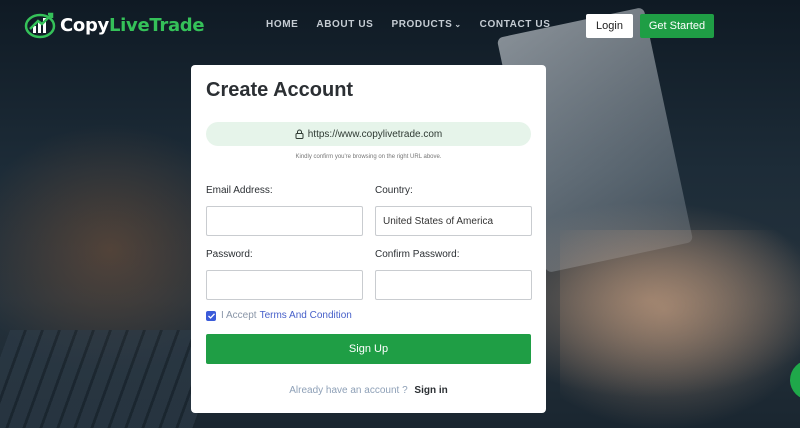 The width and height of the screenshot is (800, 428). I want to click on country-label: Country:, so click(394, 190).